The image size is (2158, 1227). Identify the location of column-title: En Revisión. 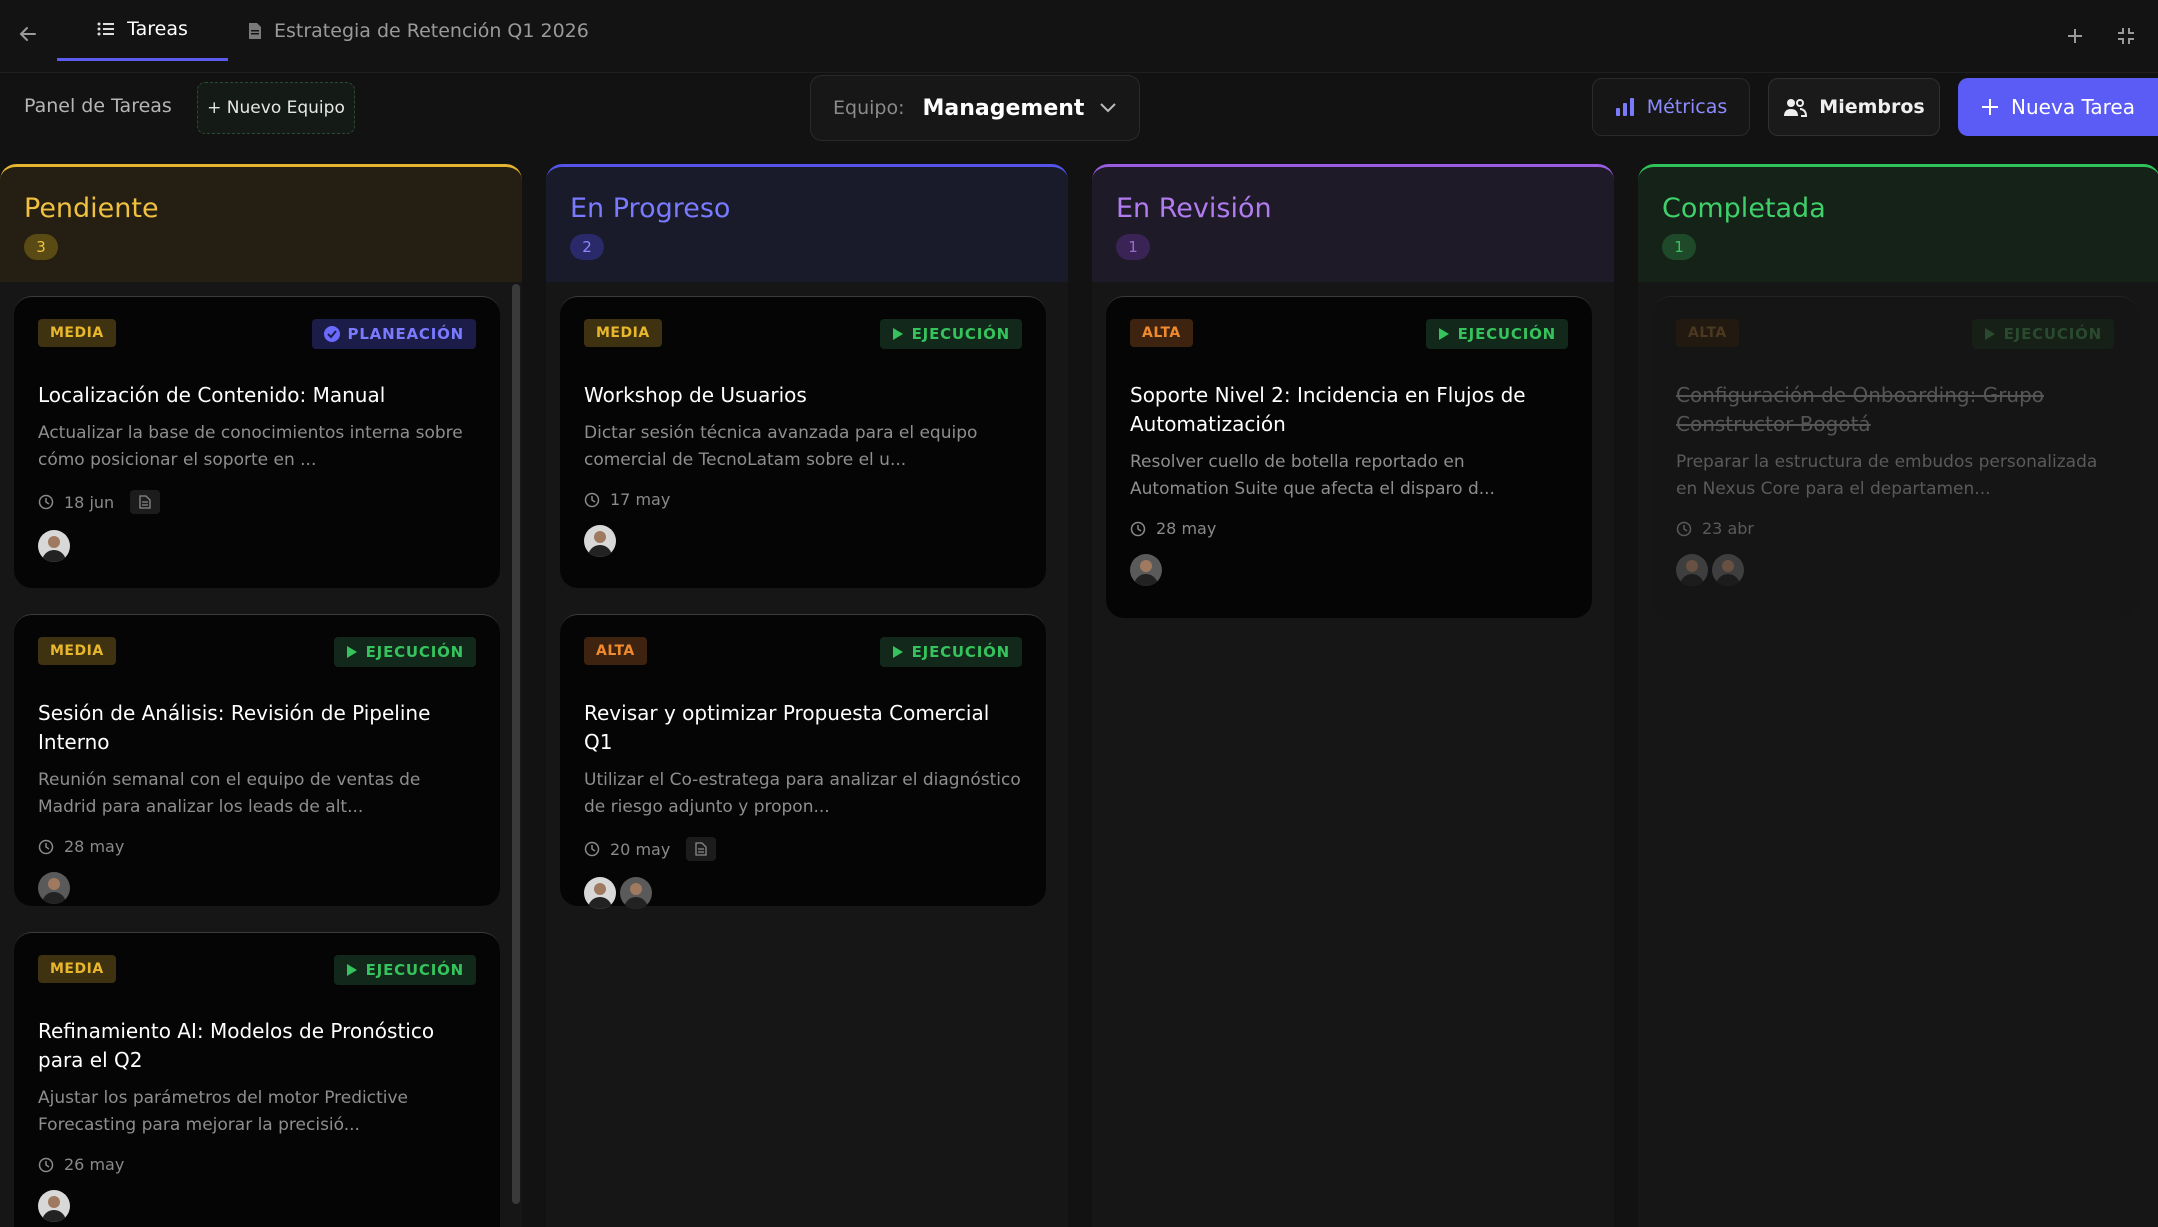
(1194, 208).